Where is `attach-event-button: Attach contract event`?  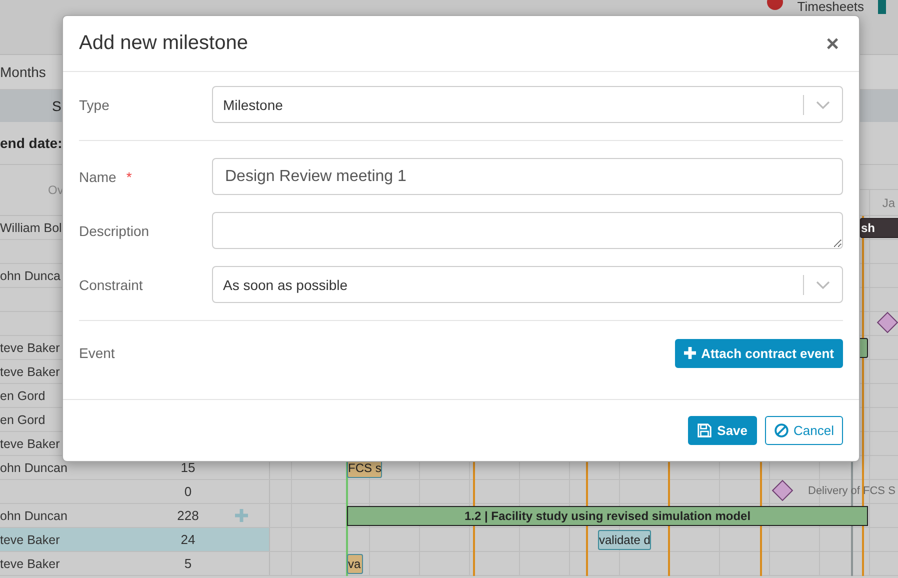
attach-event-button: Attach contract event is located at coordinates (759, 353).